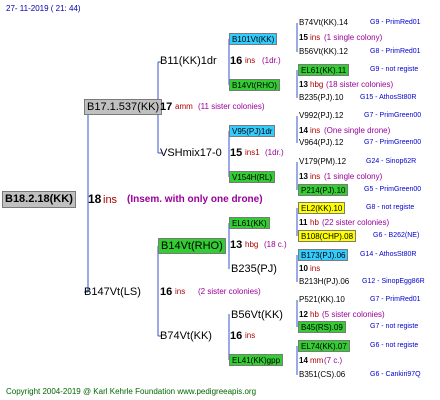 This screenshot has width=440, height=400. What do you see at coordinates (186, 336) in the screenshot?
I see `gen2-queen-4: B74Vt(KK)` at bounding box center [186, 336].